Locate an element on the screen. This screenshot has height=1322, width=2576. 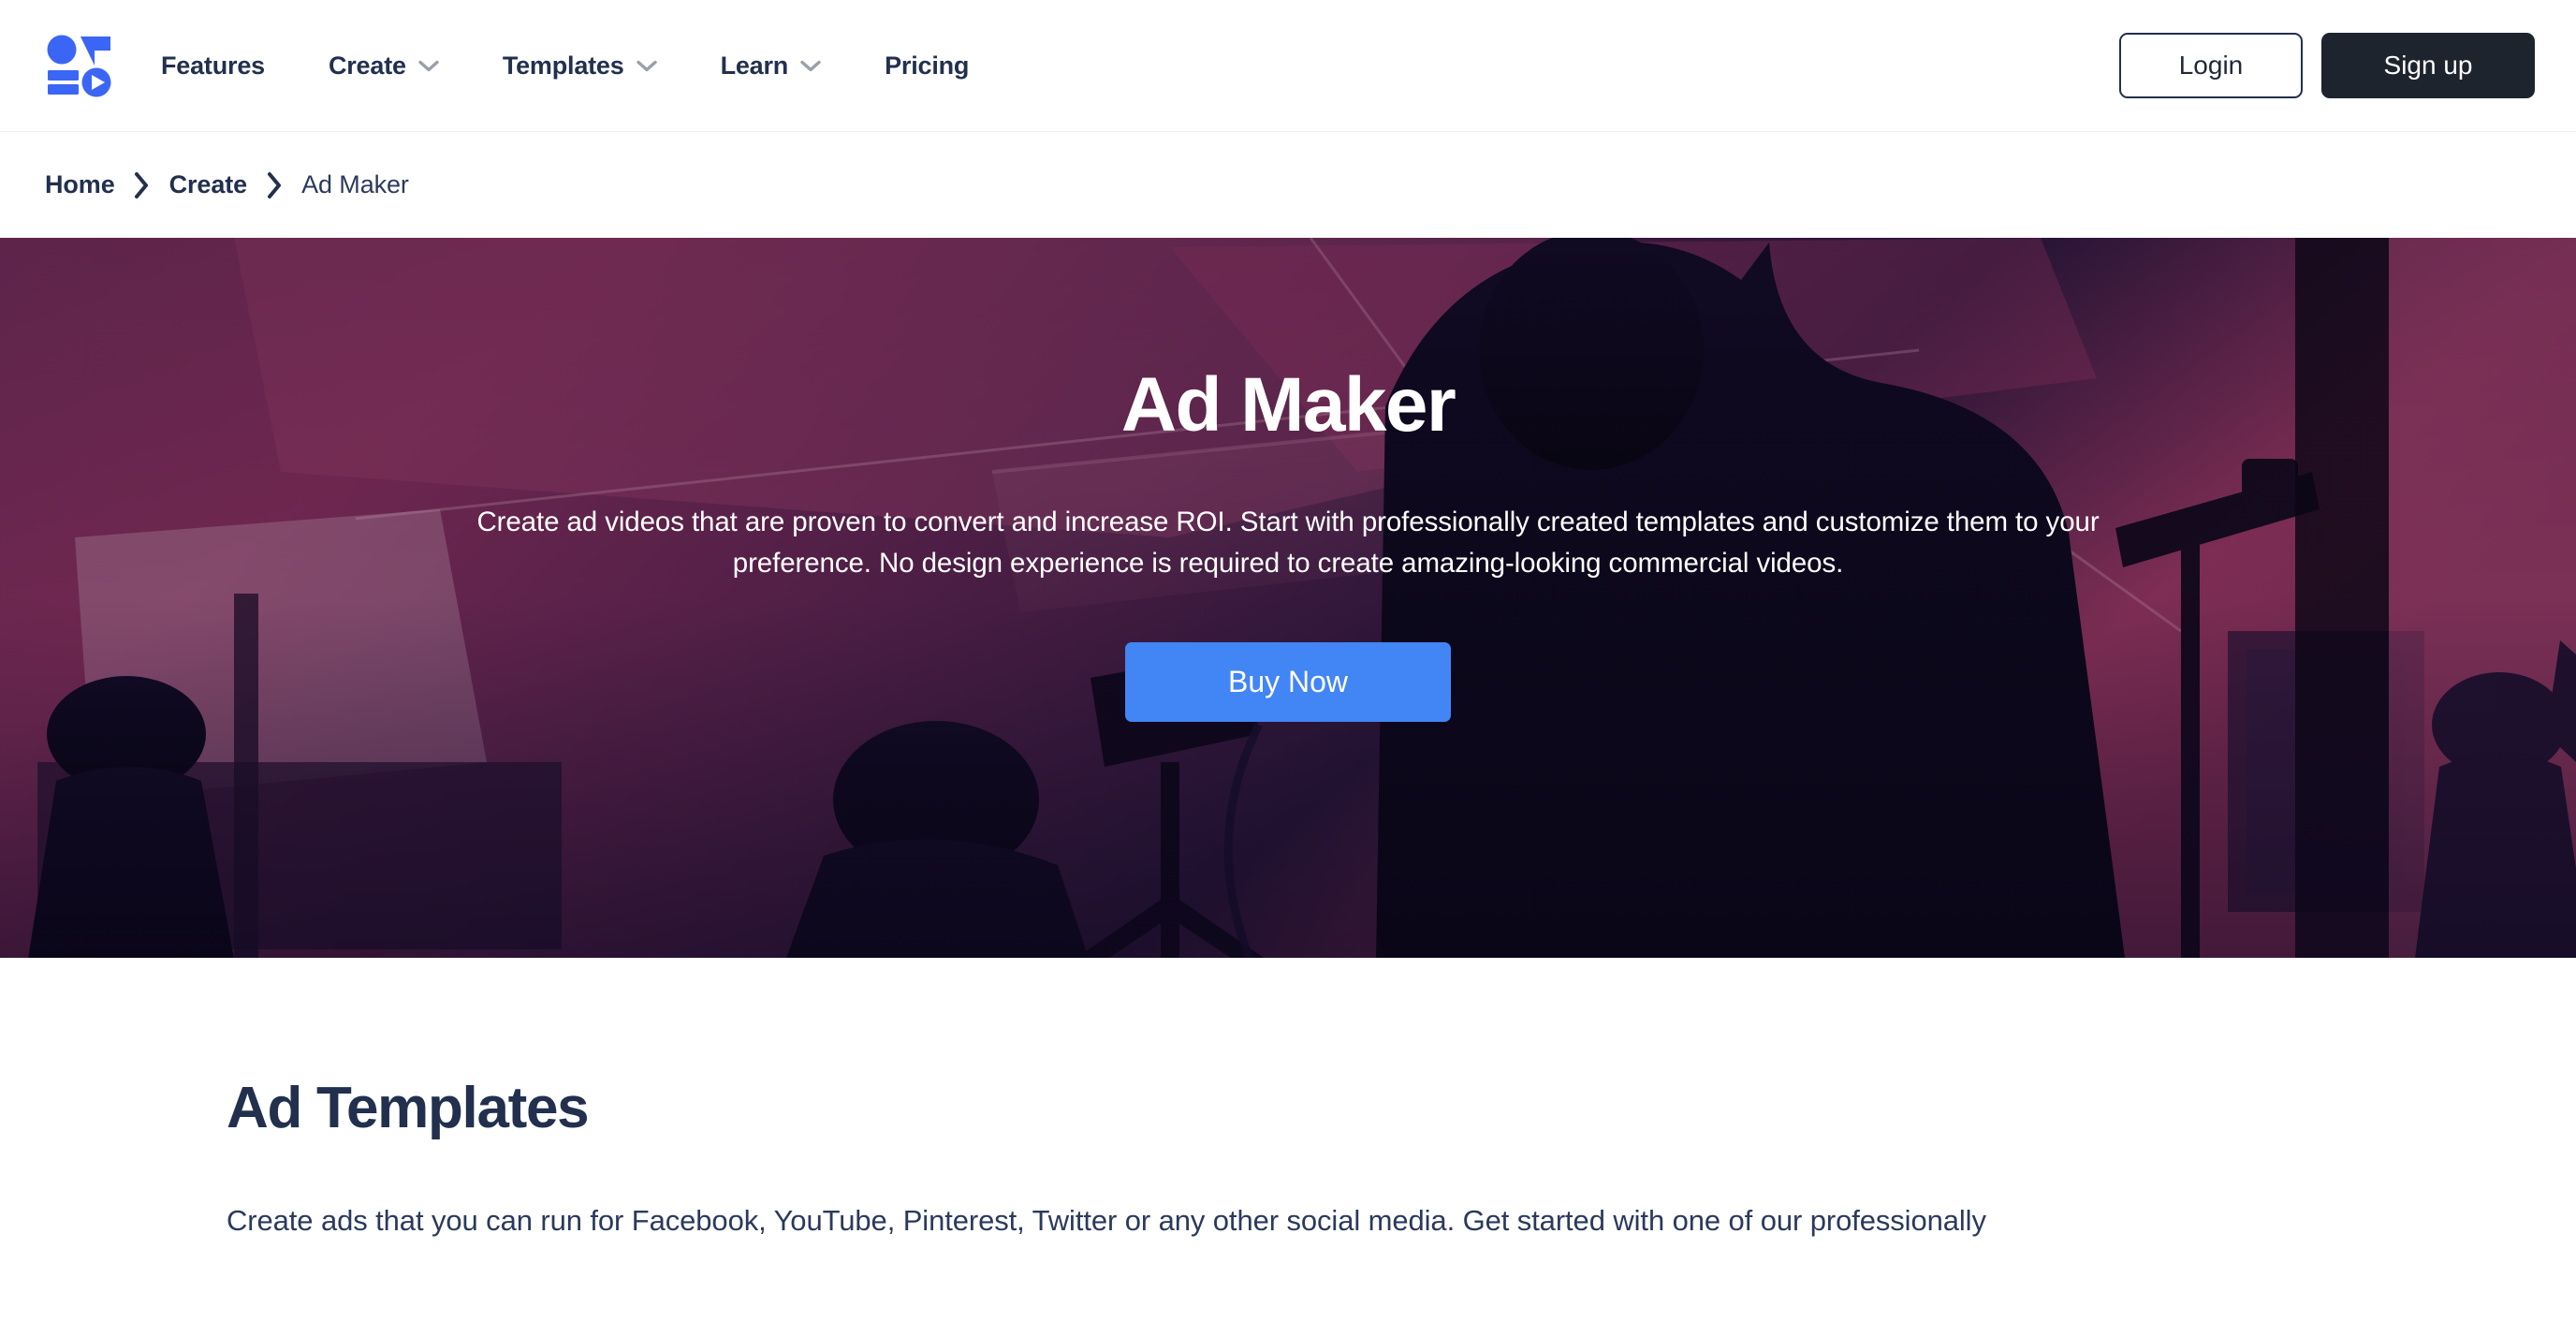
login-button: Login is located at coordinates (2211, 65).